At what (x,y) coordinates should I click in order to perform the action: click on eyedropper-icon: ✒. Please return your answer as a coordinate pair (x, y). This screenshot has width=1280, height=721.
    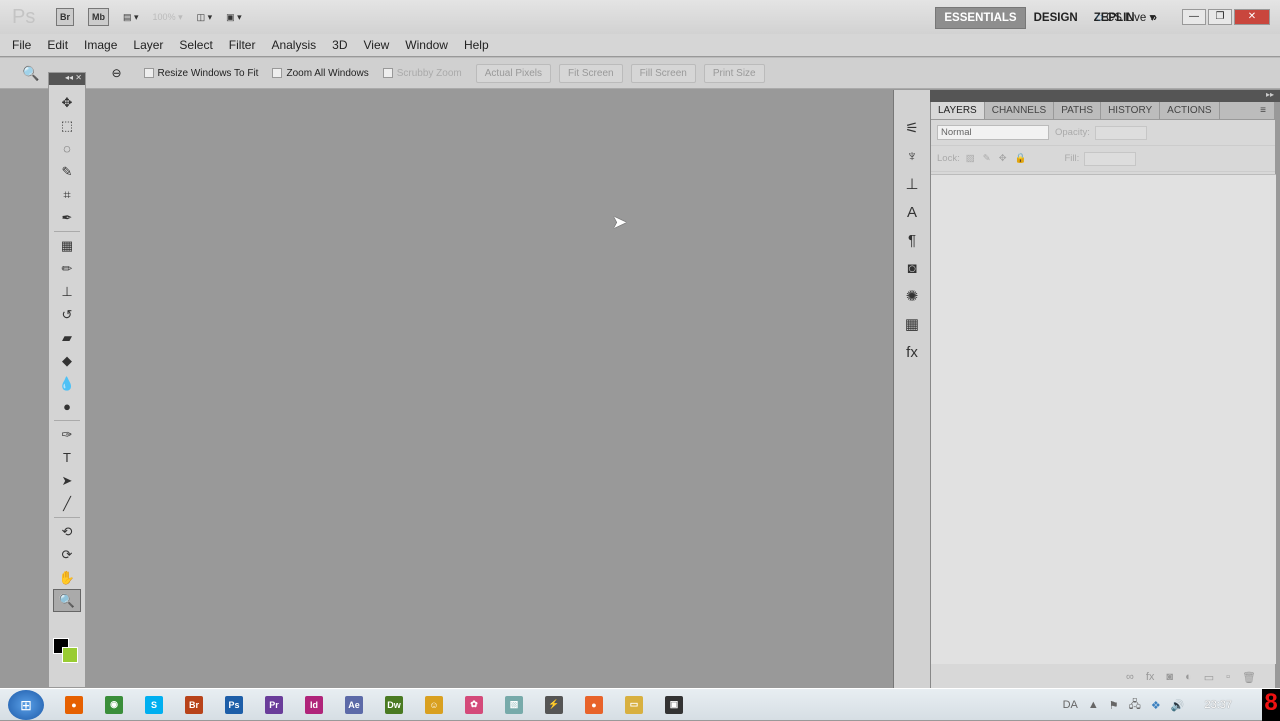
    Looking at the image, I should click on (67, 217).